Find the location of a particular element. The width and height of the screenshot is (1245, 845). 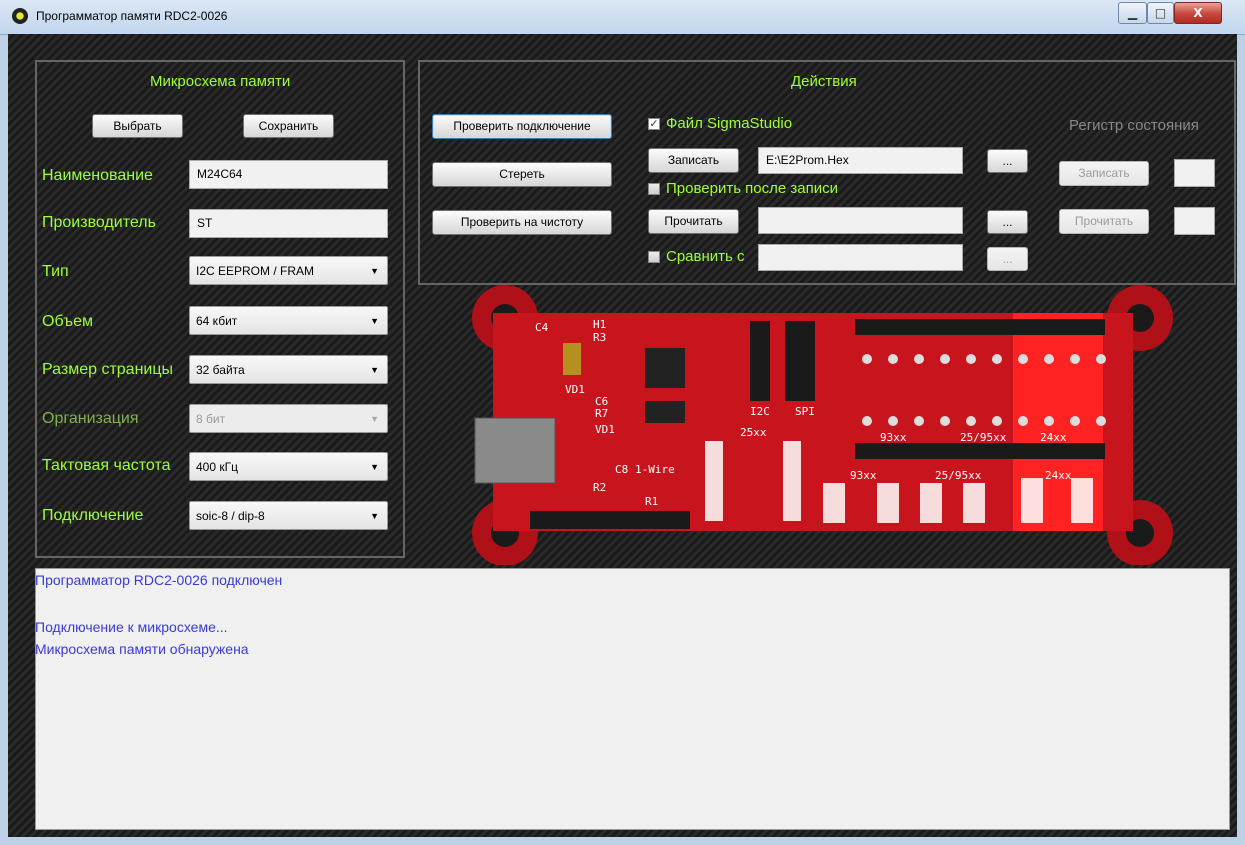

compare-path-field is located at coordinates (860, 257).